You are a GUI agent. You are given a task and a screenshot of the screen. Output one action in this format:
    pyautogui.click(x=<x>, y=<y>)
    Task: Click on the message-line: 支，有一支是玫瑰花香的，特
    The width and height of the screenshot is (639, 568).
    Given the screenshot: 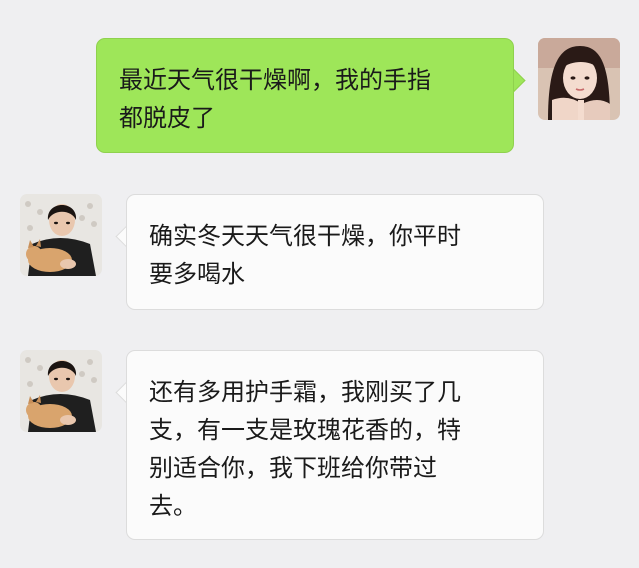 What is the action you would take?
    pyautogui.click(x=305, y=430)
    